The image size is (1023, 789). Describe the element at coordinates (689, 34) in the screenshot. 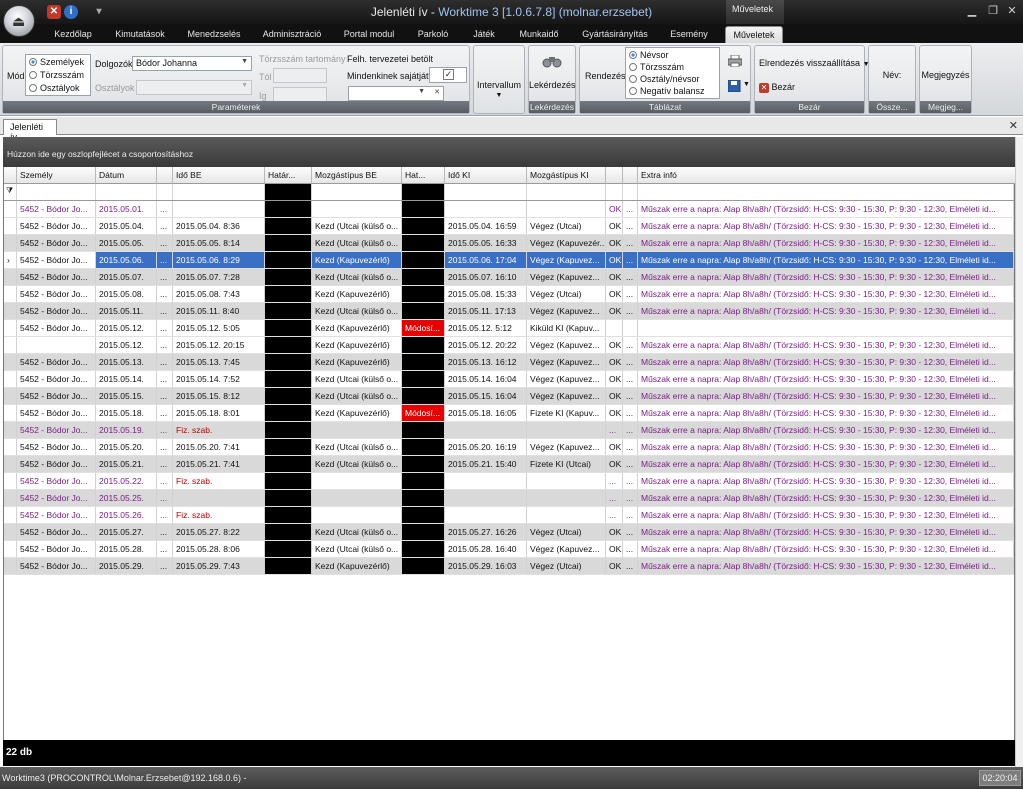

I see `tab-esemeny: Esemény` at that location.